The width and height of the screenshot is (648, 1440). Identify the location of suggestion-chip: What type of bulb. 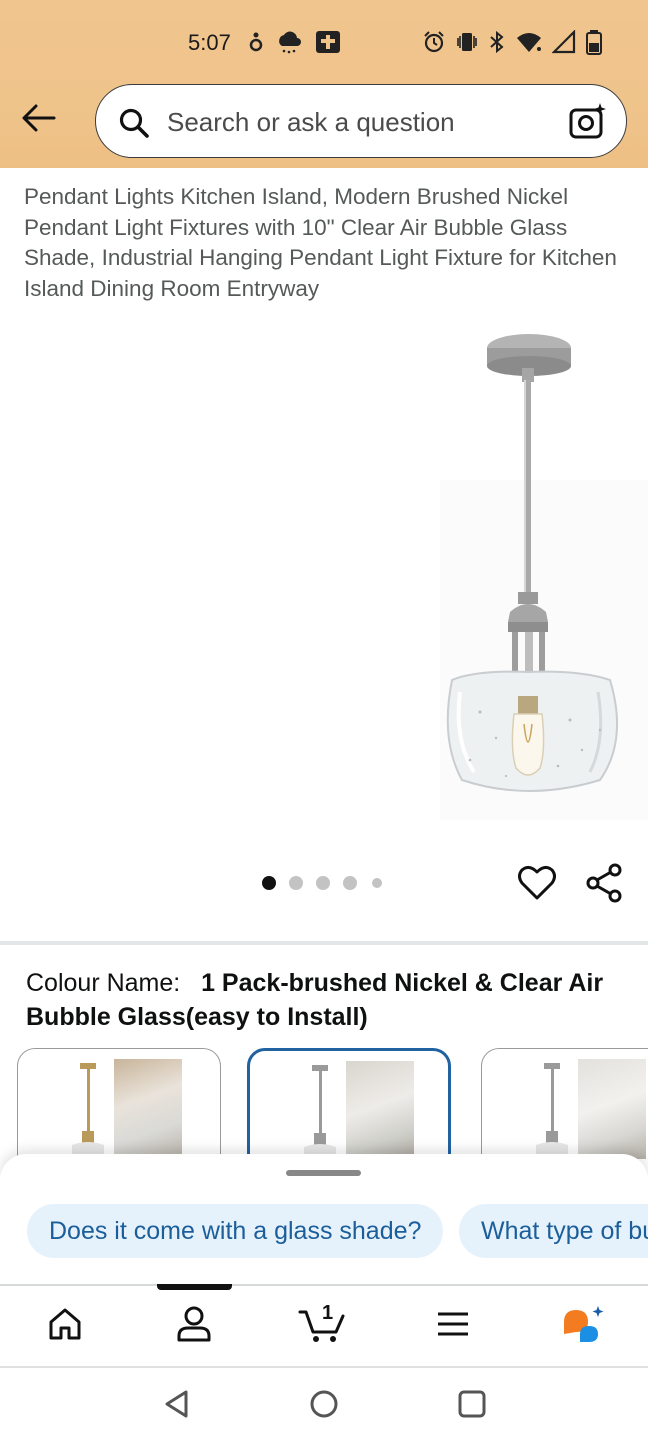
(553, 1231).